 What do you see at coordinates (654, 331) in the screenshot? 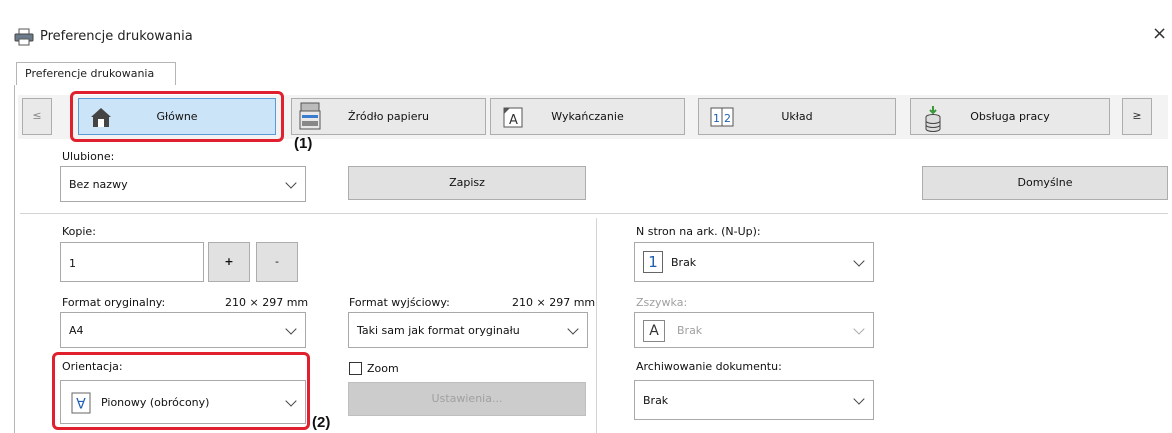
I see `staple-icon: A` at bounding box center [654, 331].